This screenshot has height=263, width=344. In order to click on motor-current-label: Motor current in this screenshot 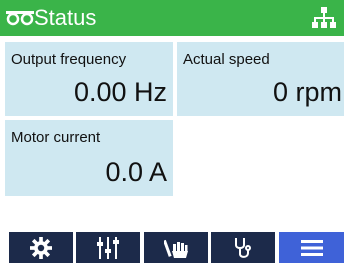, I will do `click(56, 137)`.